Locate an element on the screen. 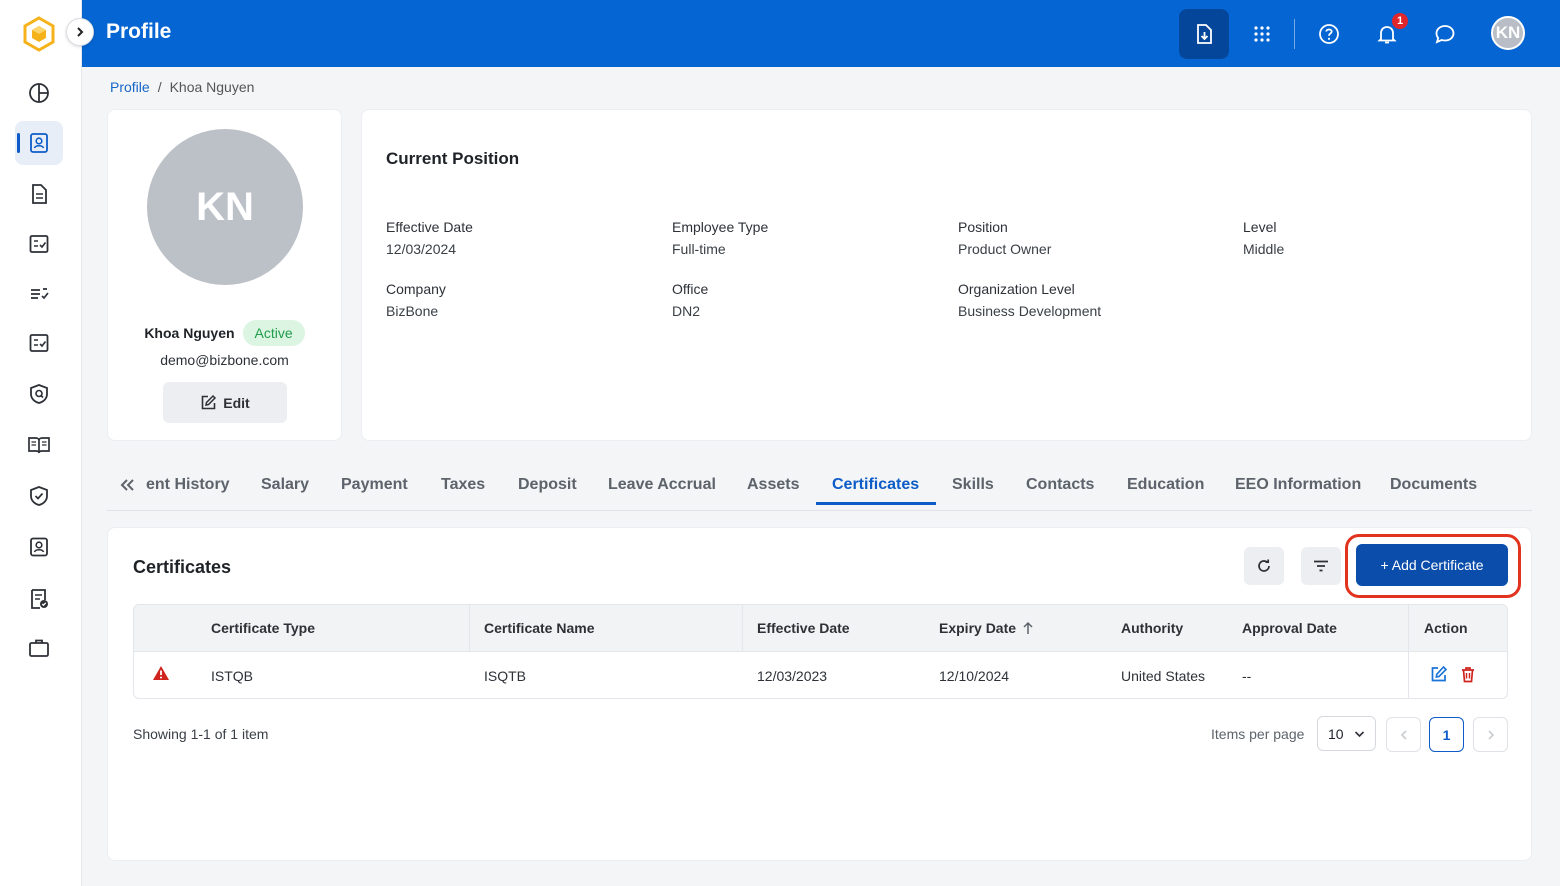 This screenshot has height=886, width=1560. previous-page-button is located at coordinates (1403, 734).